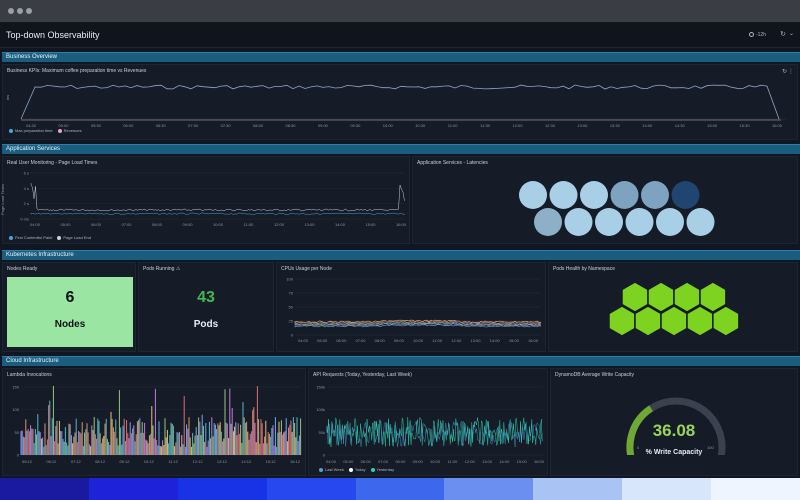 The width and height of the screenshot is (800, 500). Describe the element at coordinates (674, 452) in the screenshot. I see `gauge-unit: % Write Capacity` at that location.